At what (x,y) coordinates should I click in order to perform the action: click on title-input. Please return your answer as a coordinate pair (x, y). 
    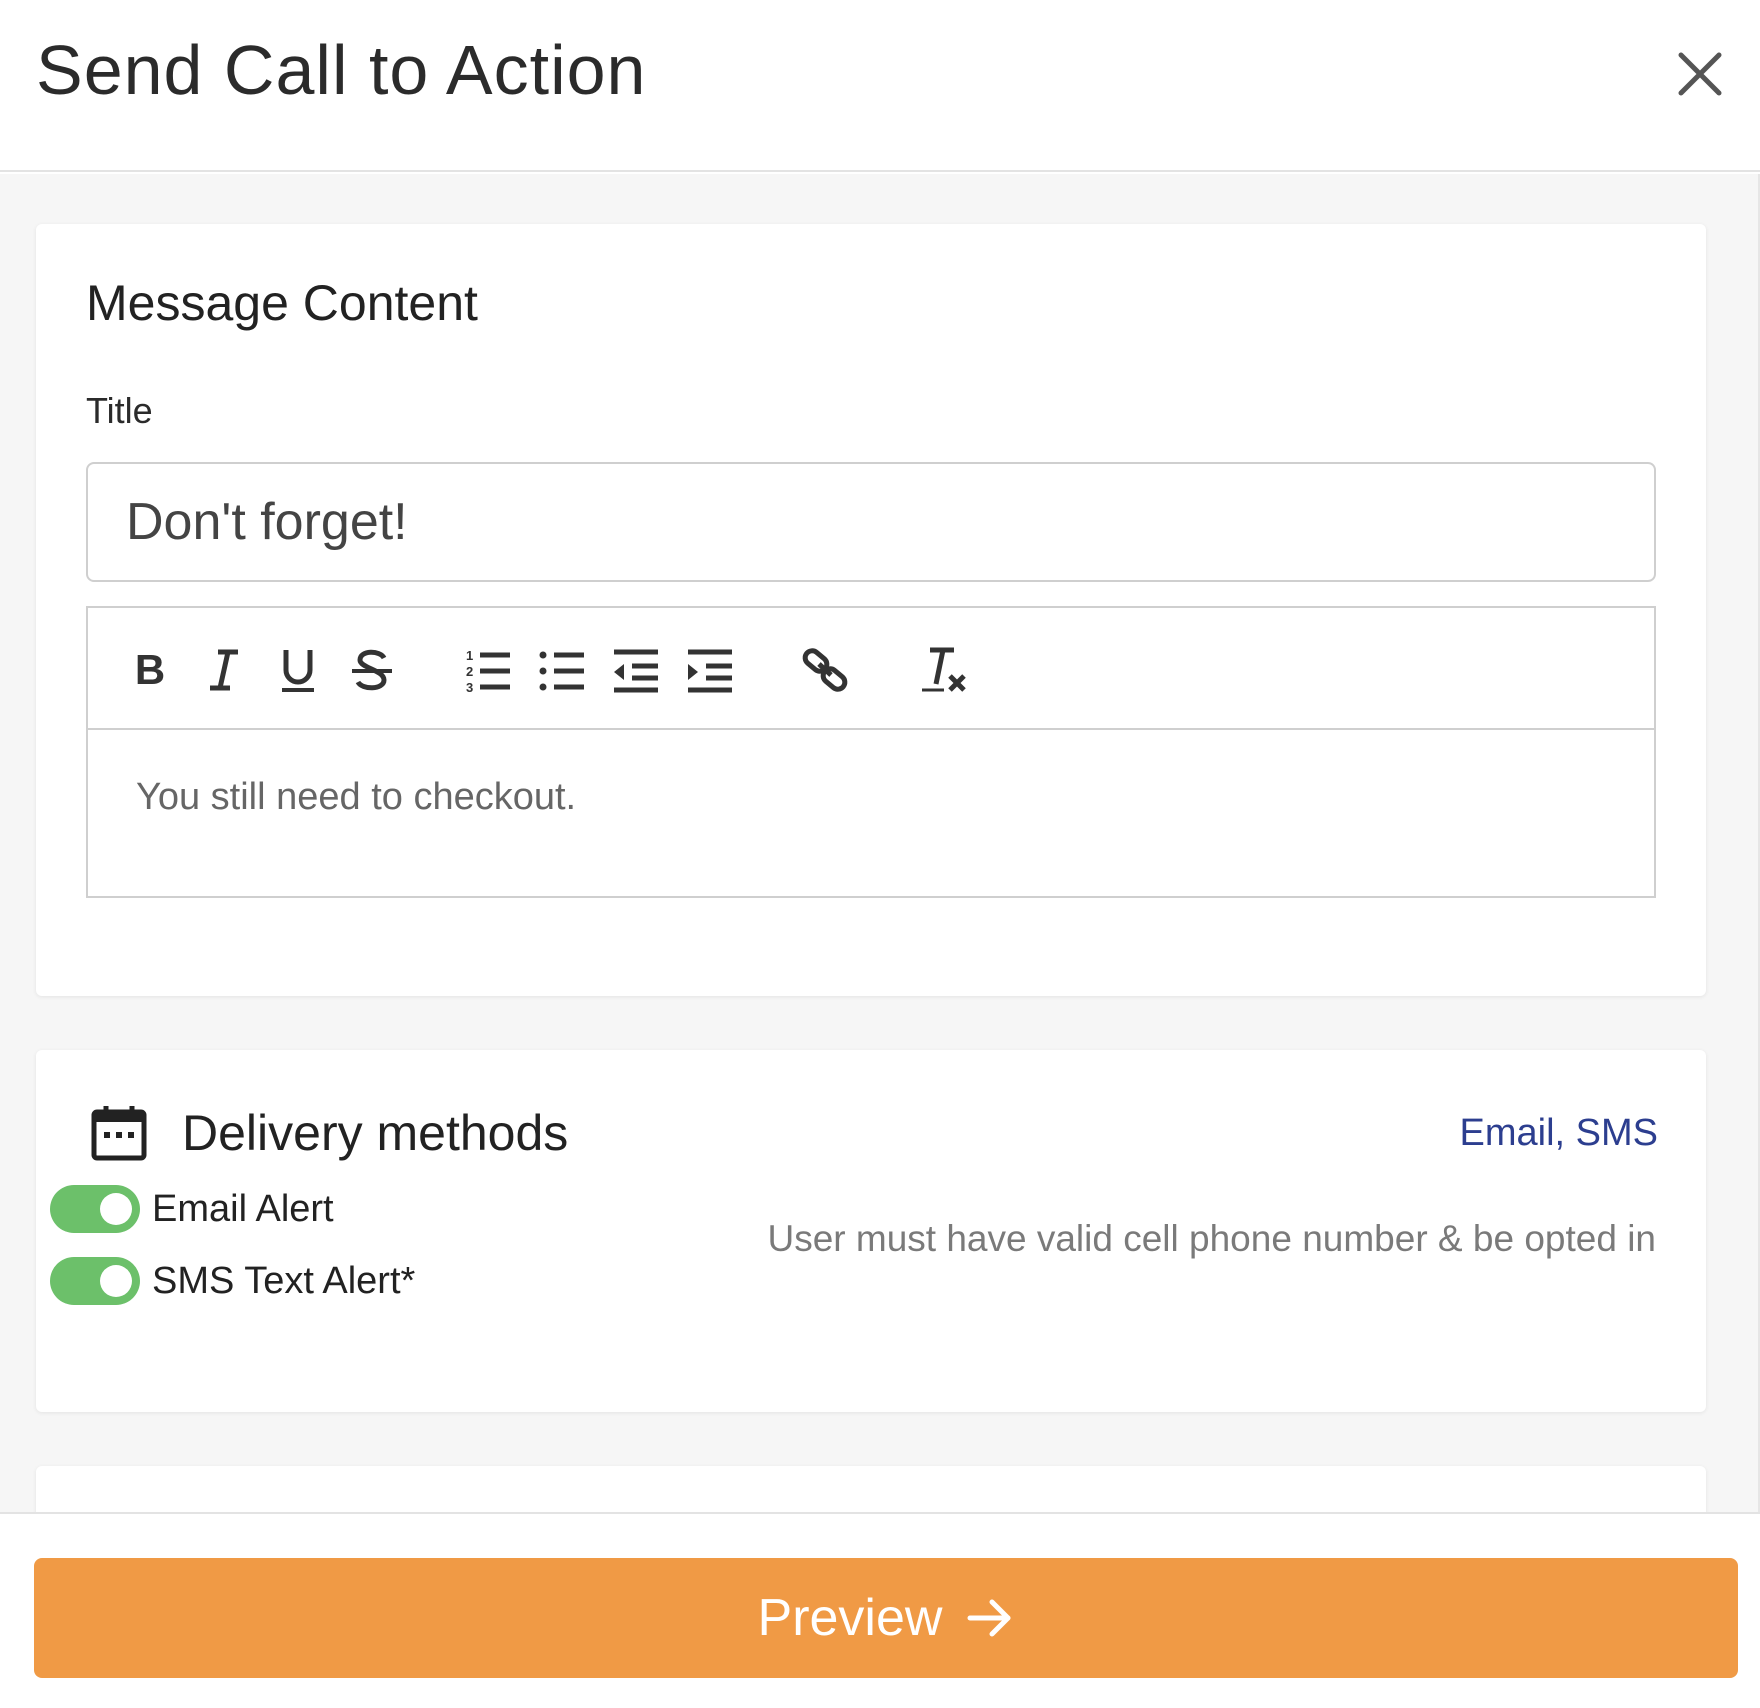
    Looking at the image, I should click on (871, 522).